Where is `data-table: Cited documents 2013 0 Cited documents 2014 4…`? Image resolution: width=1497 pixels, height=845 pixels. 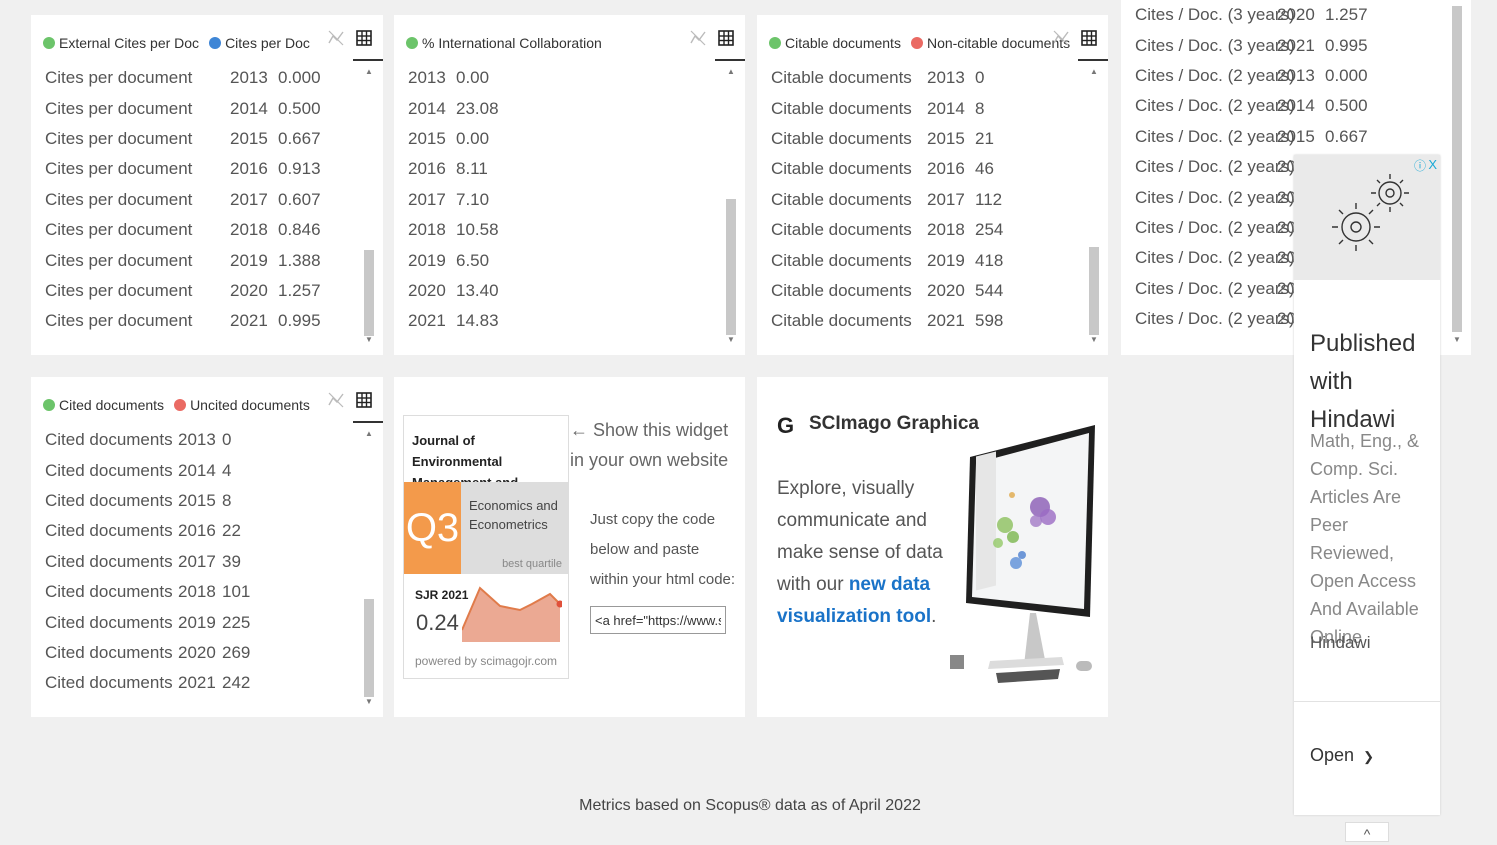
data-table: Cited documents 2013 0 Cited documents 2014 4… is located at coordinates (195, 562).